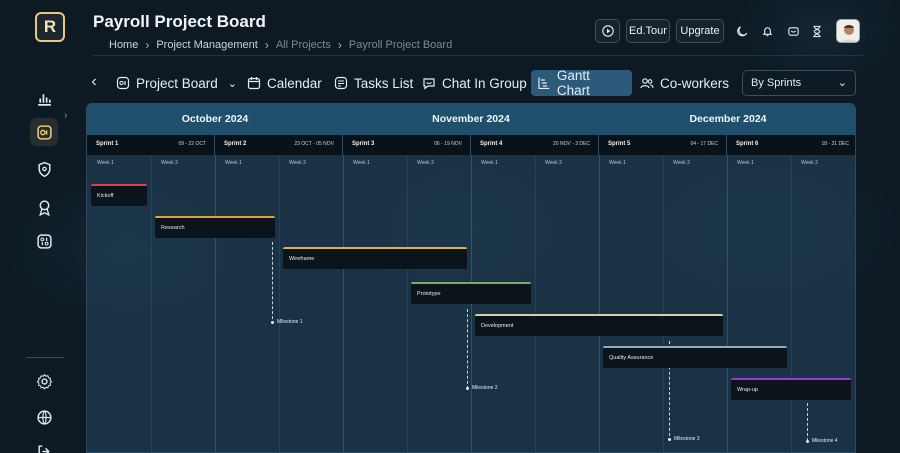  Describe the element at coordinates (817, 31) in the screenshot. I see `hourglass-icon` at that location.